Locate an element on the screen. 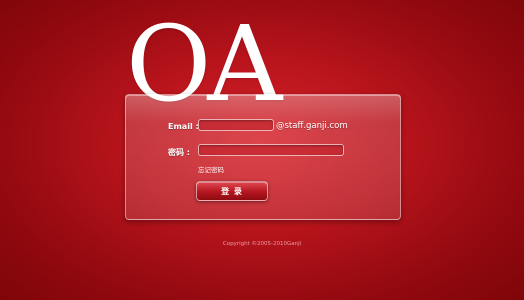  email-field is located at coordinates (236, 125).